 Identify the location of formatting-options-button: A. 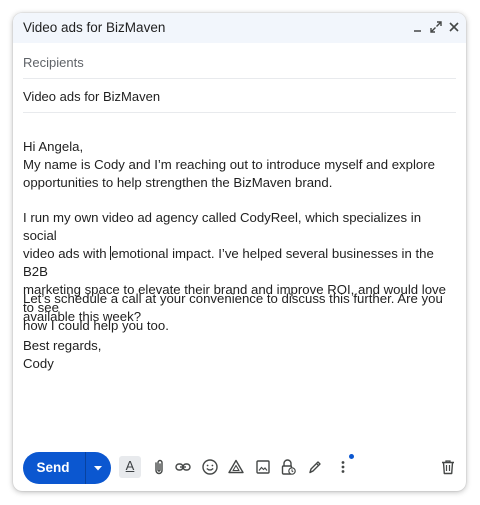
(130, 467).